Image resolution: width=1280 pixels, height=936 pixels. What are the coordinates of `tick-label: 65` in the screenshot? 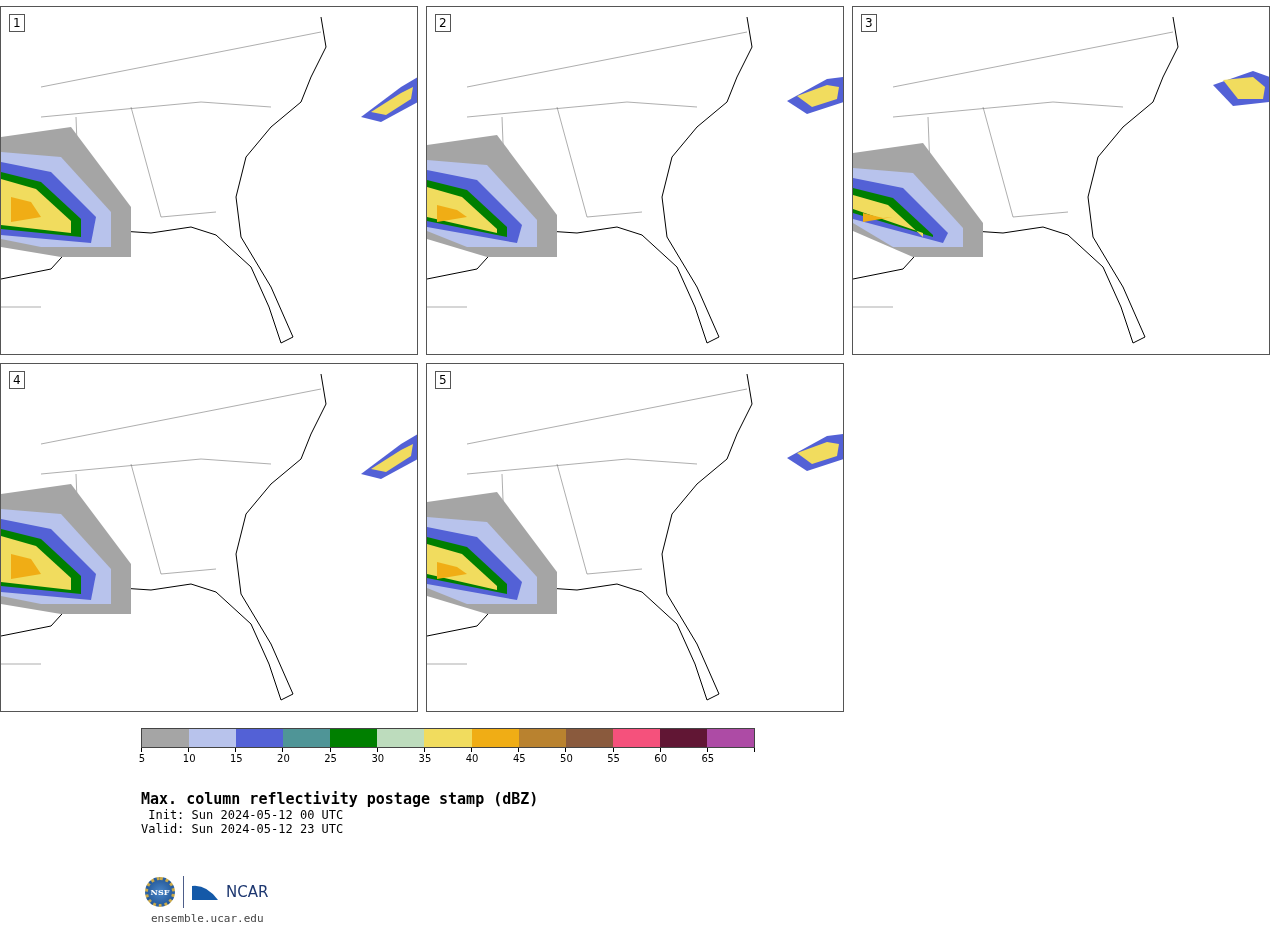 It's located at (708, 758).